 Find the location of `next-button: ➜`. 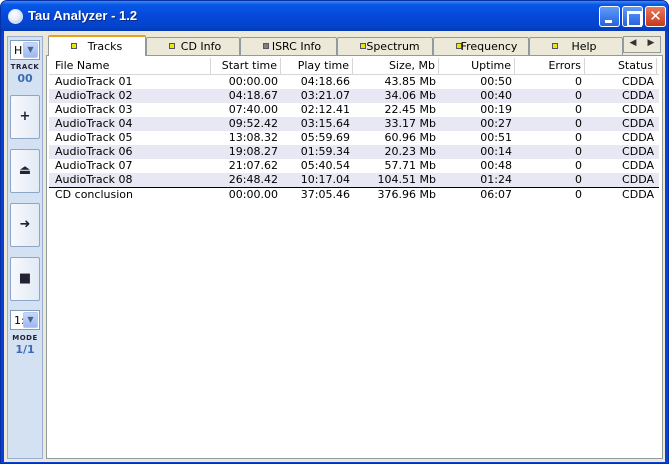

next-button: ➜ is located at coordinates (25, 225).